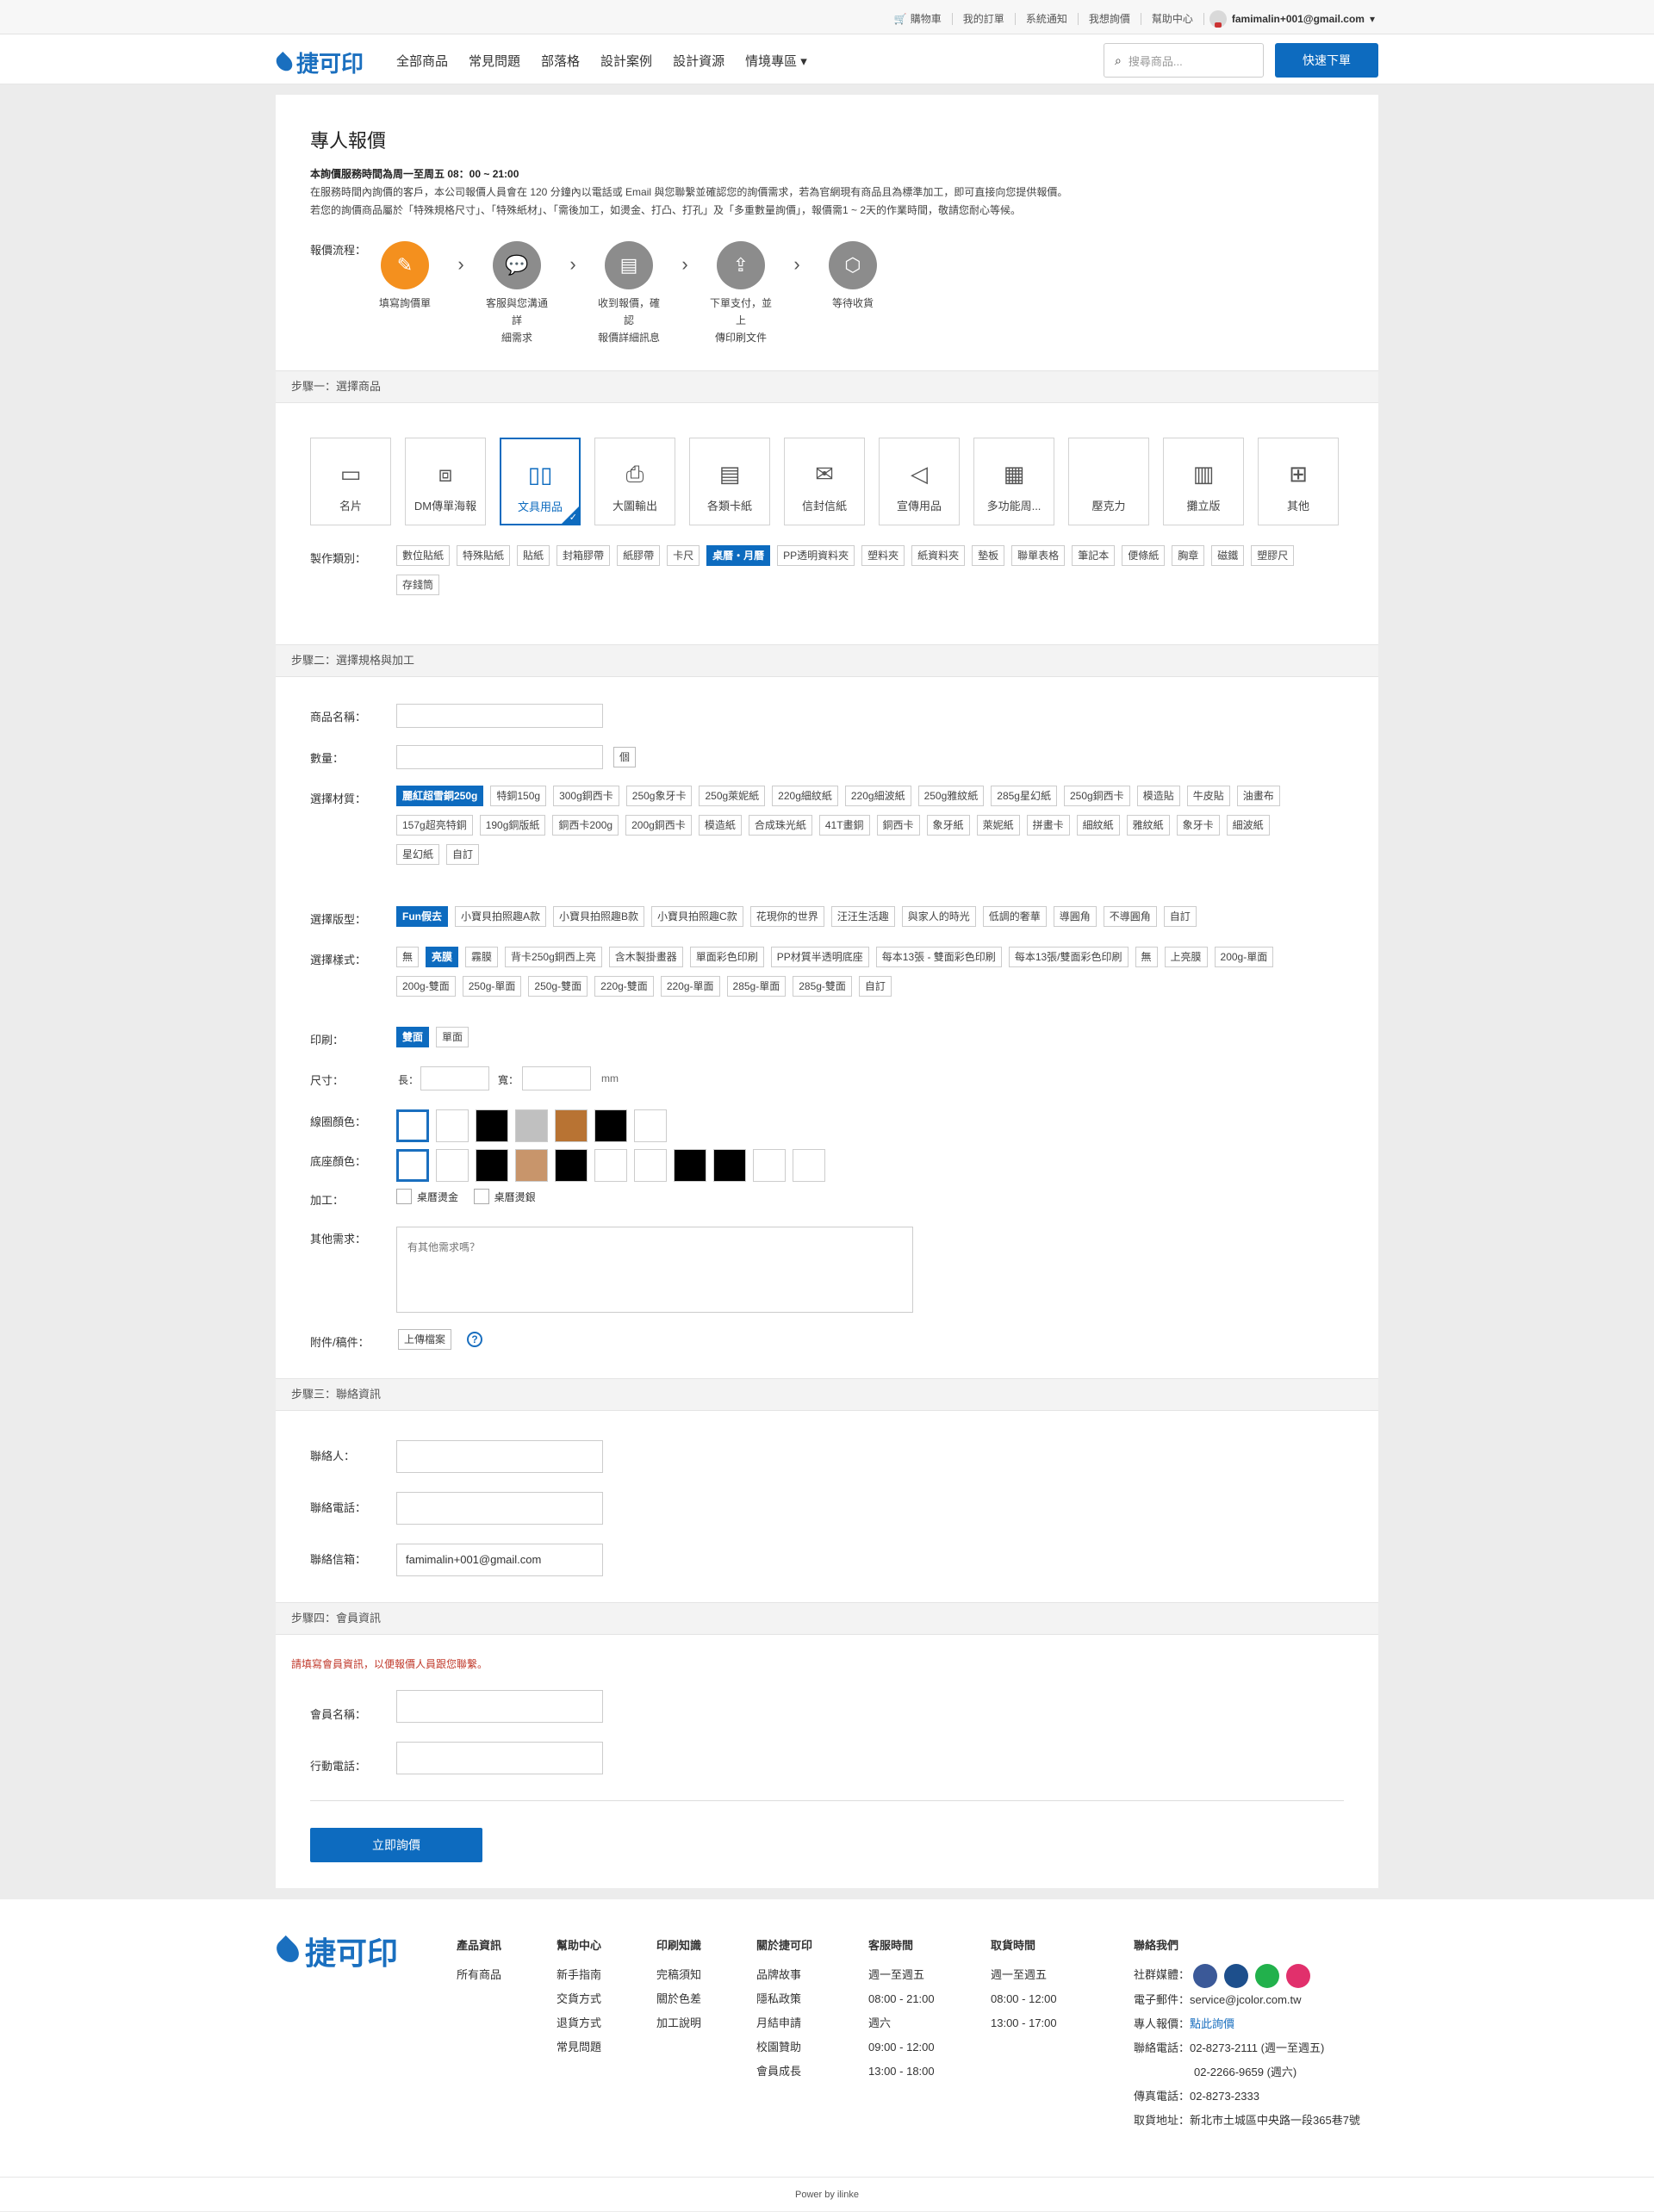  Describe the element at coordinates (427, 1196) in the screenshot. I see `process-hot-gold-checkbox: 桌曆燙金` at that location.